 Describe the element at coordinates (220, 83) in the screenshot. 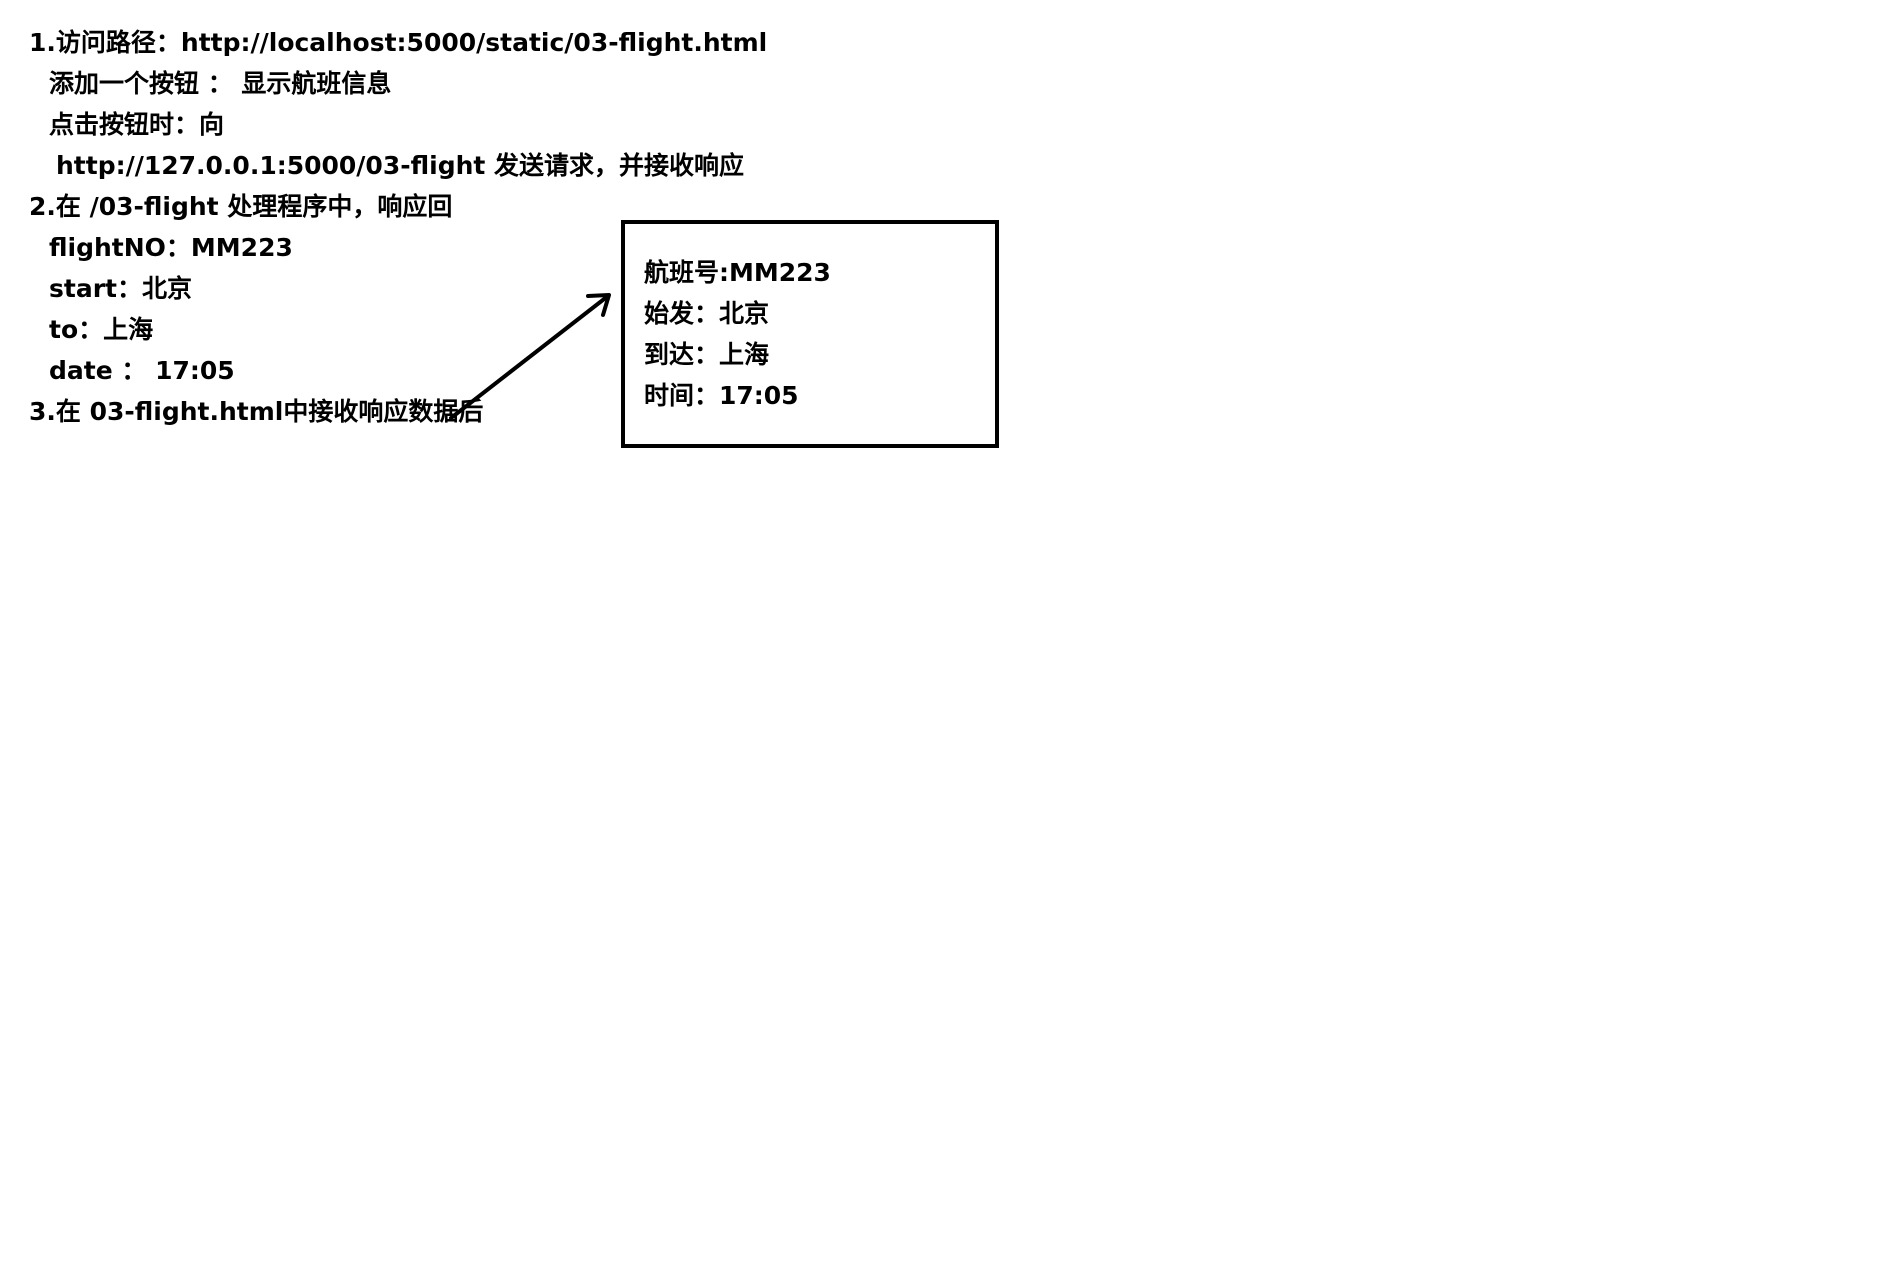

I see `instruction-line: 添加一个按钮 ： 显示航班信息` at that location.